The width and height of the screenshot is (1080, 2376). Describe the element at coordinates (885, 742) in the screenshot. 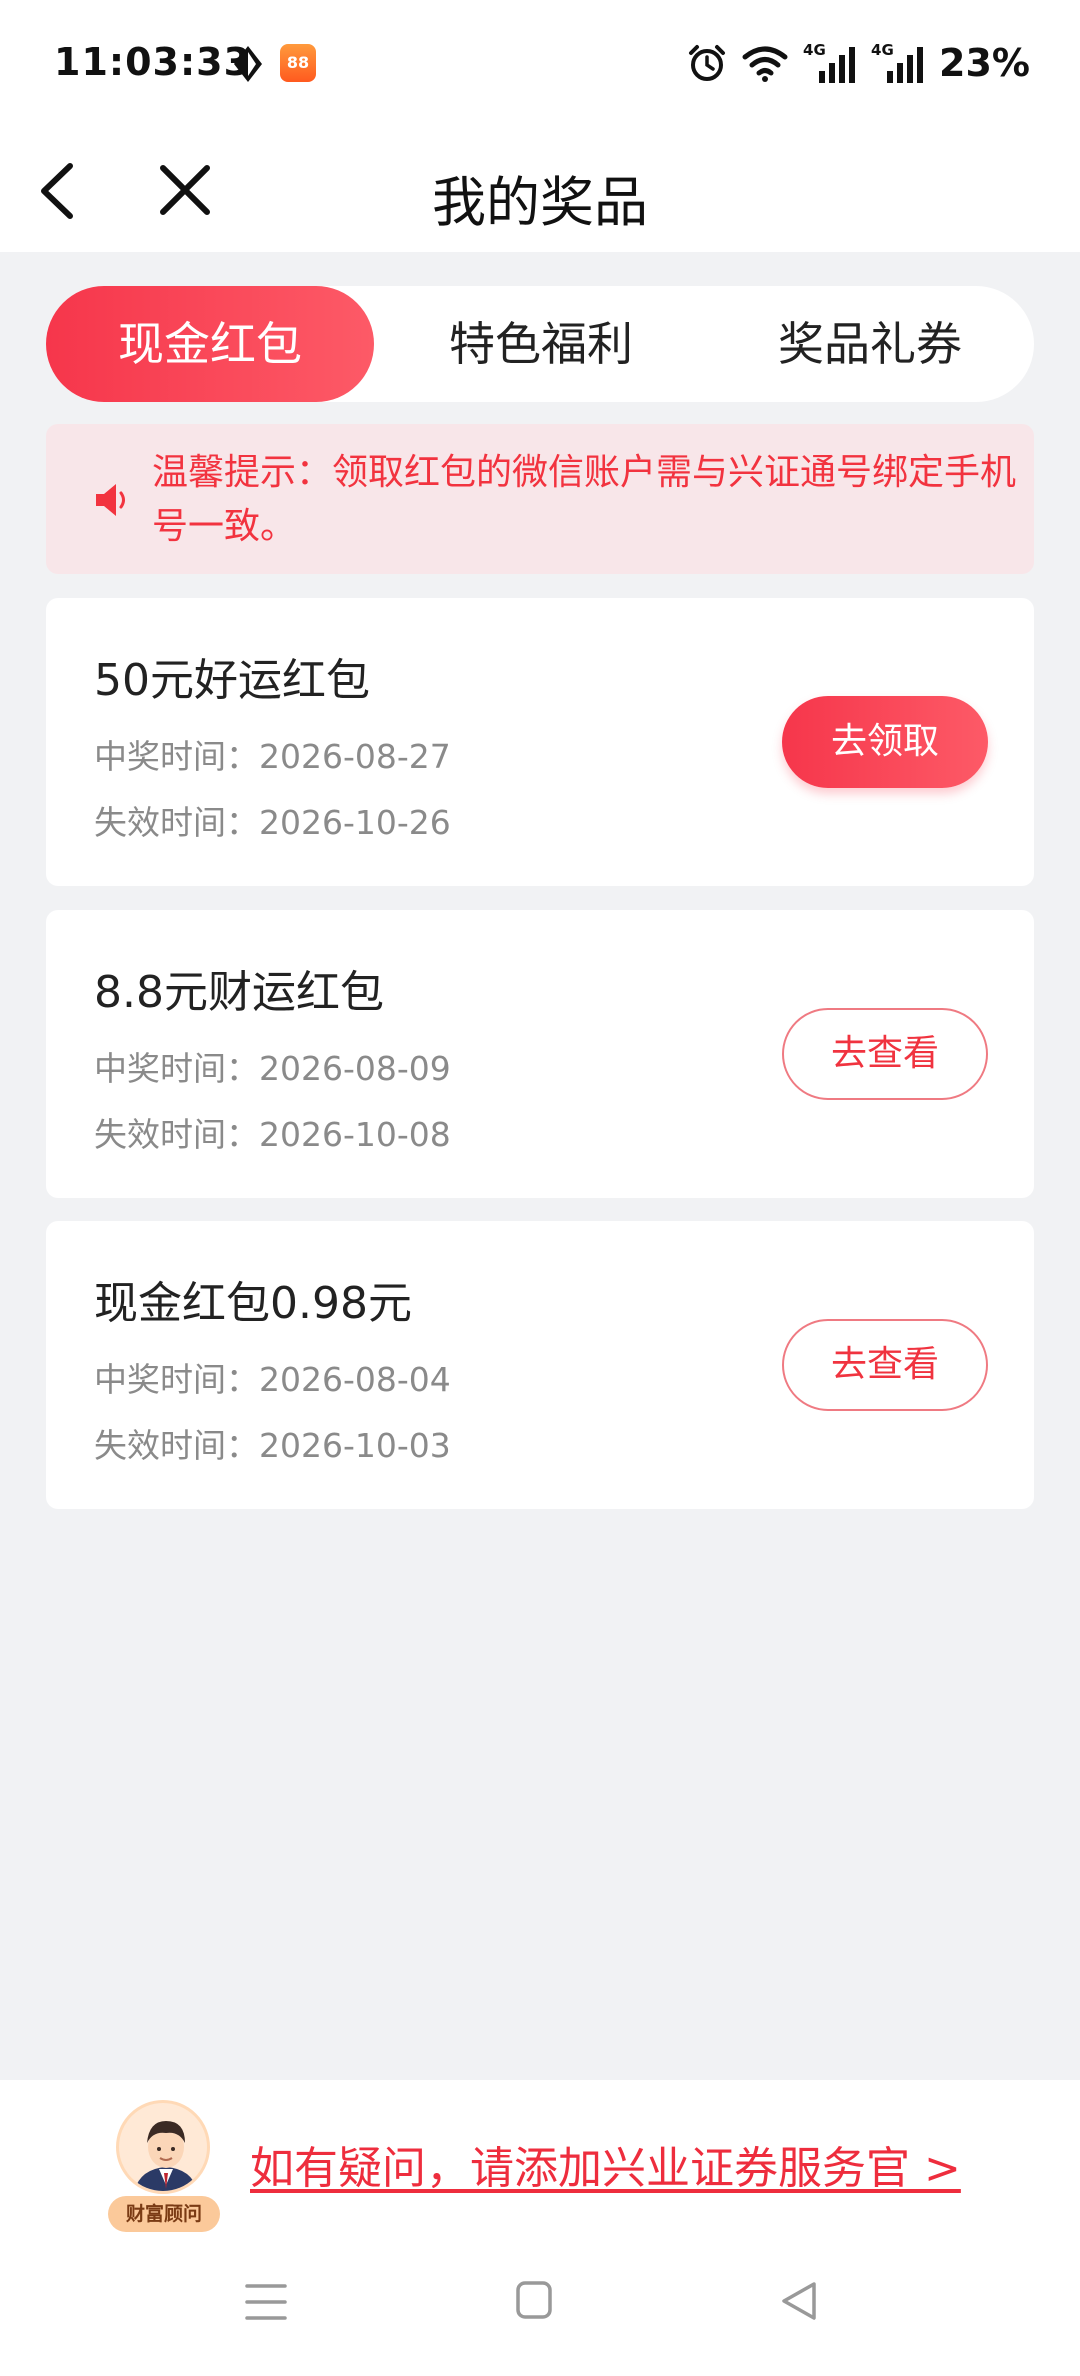

I see `claim-button: 去领取` at that location.